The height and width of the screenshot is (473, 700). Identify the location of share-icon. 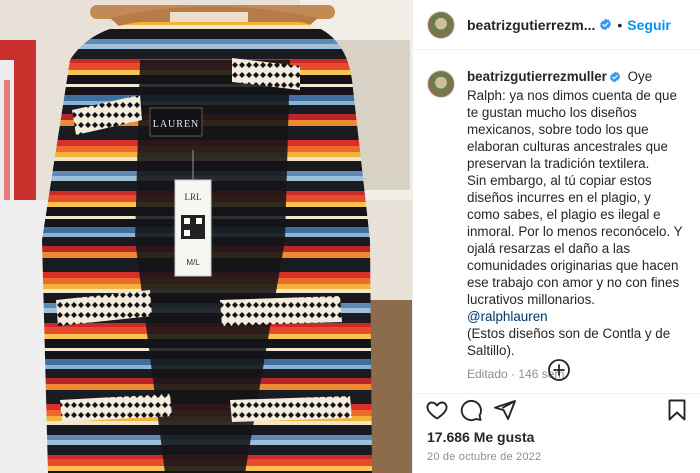
(505, 410).